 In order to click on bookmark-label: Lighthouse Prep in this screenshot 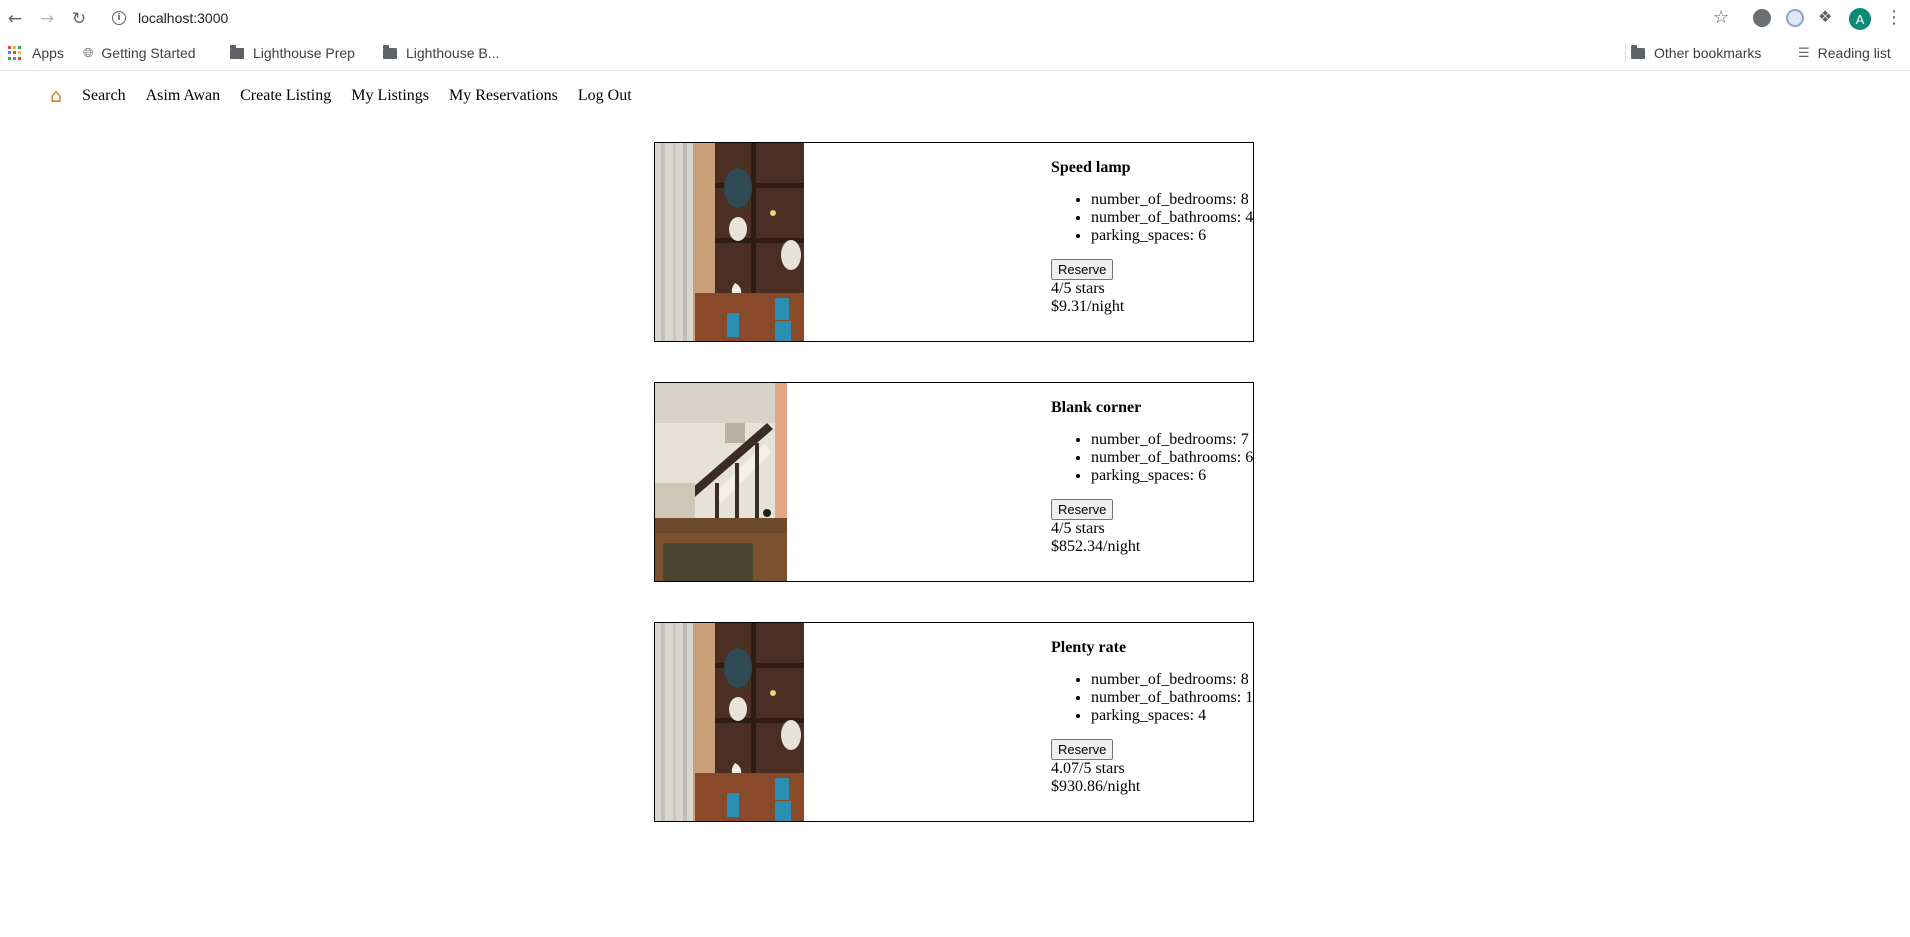, I will do `click(304, 53)`.